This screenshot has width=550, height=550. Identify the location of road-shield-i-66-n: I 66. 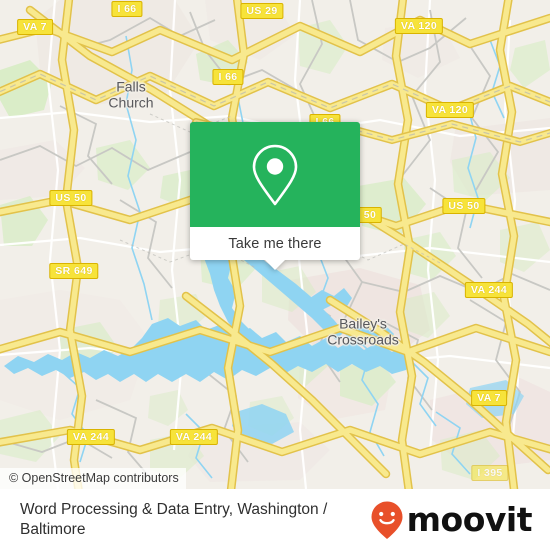
(127, 9).